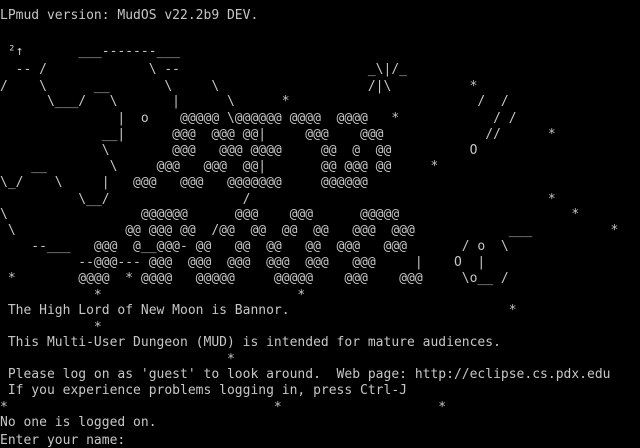  I want to click on terminal-line: __ \ @@@ @@@ @@| @@ @@@ @@ *, so click(219, 166).